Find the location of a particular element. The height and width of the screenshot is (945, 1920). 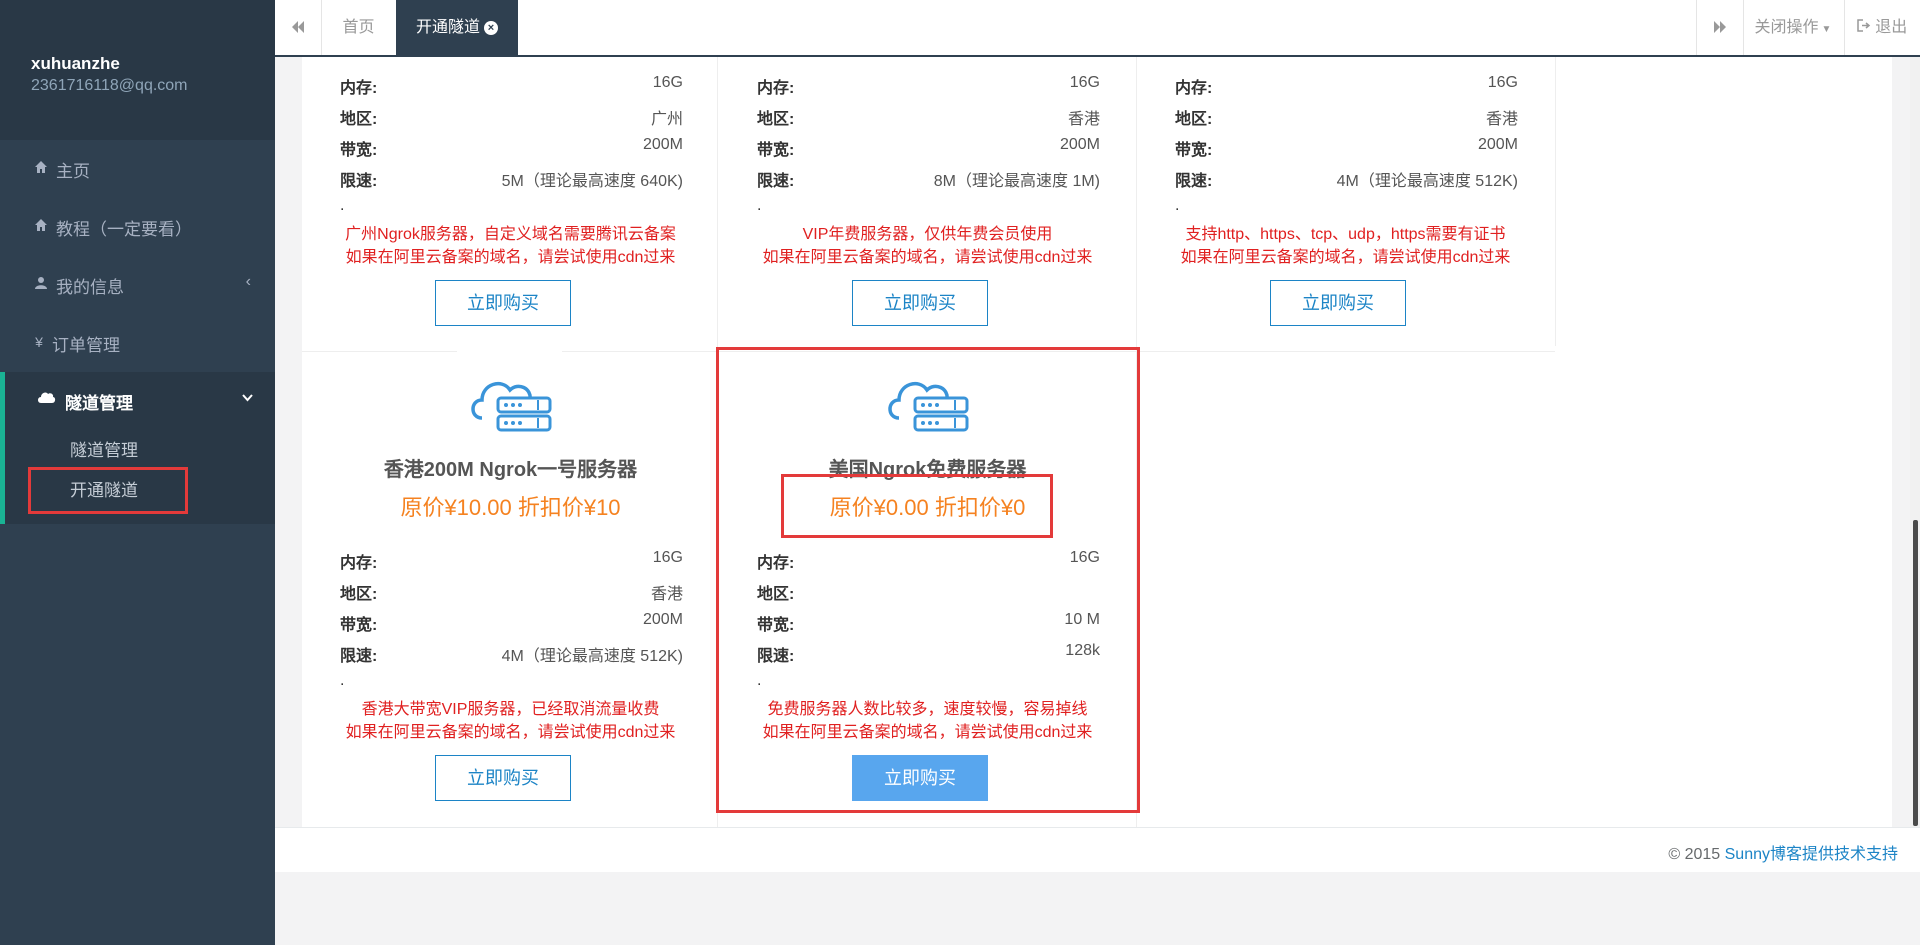

sidebar-item-orders: ¥ 订单管理 is located at coordinates (137, 342).